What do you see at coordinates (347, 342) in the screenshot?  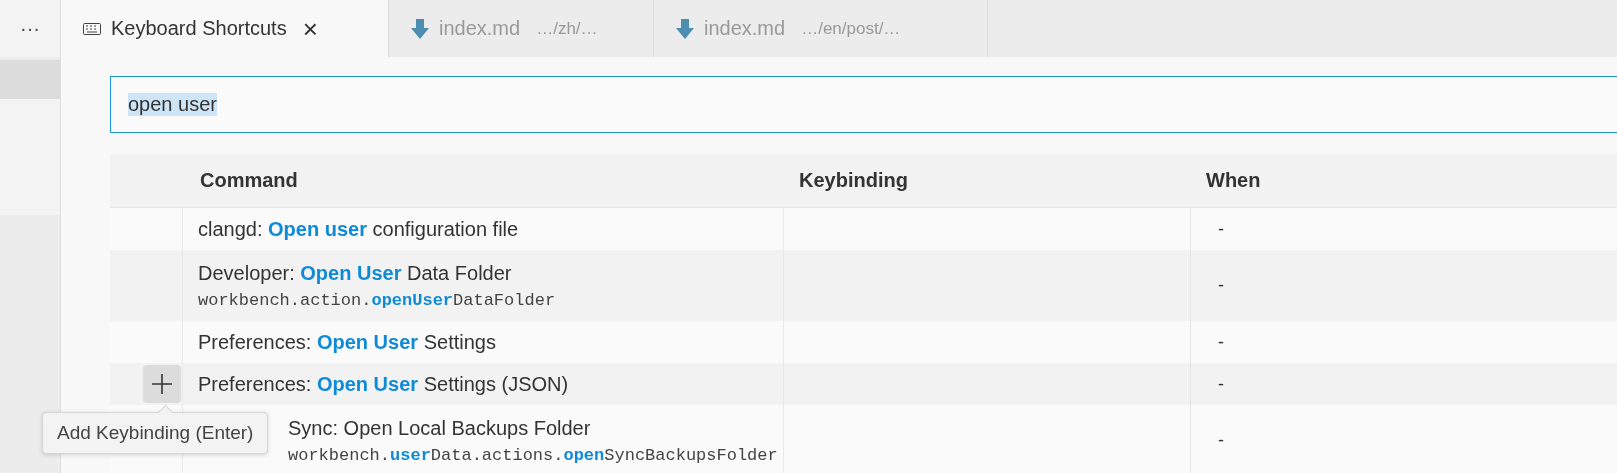 I see `command-name: Preferences: Open User Settings` at bounding box center [347, 342].